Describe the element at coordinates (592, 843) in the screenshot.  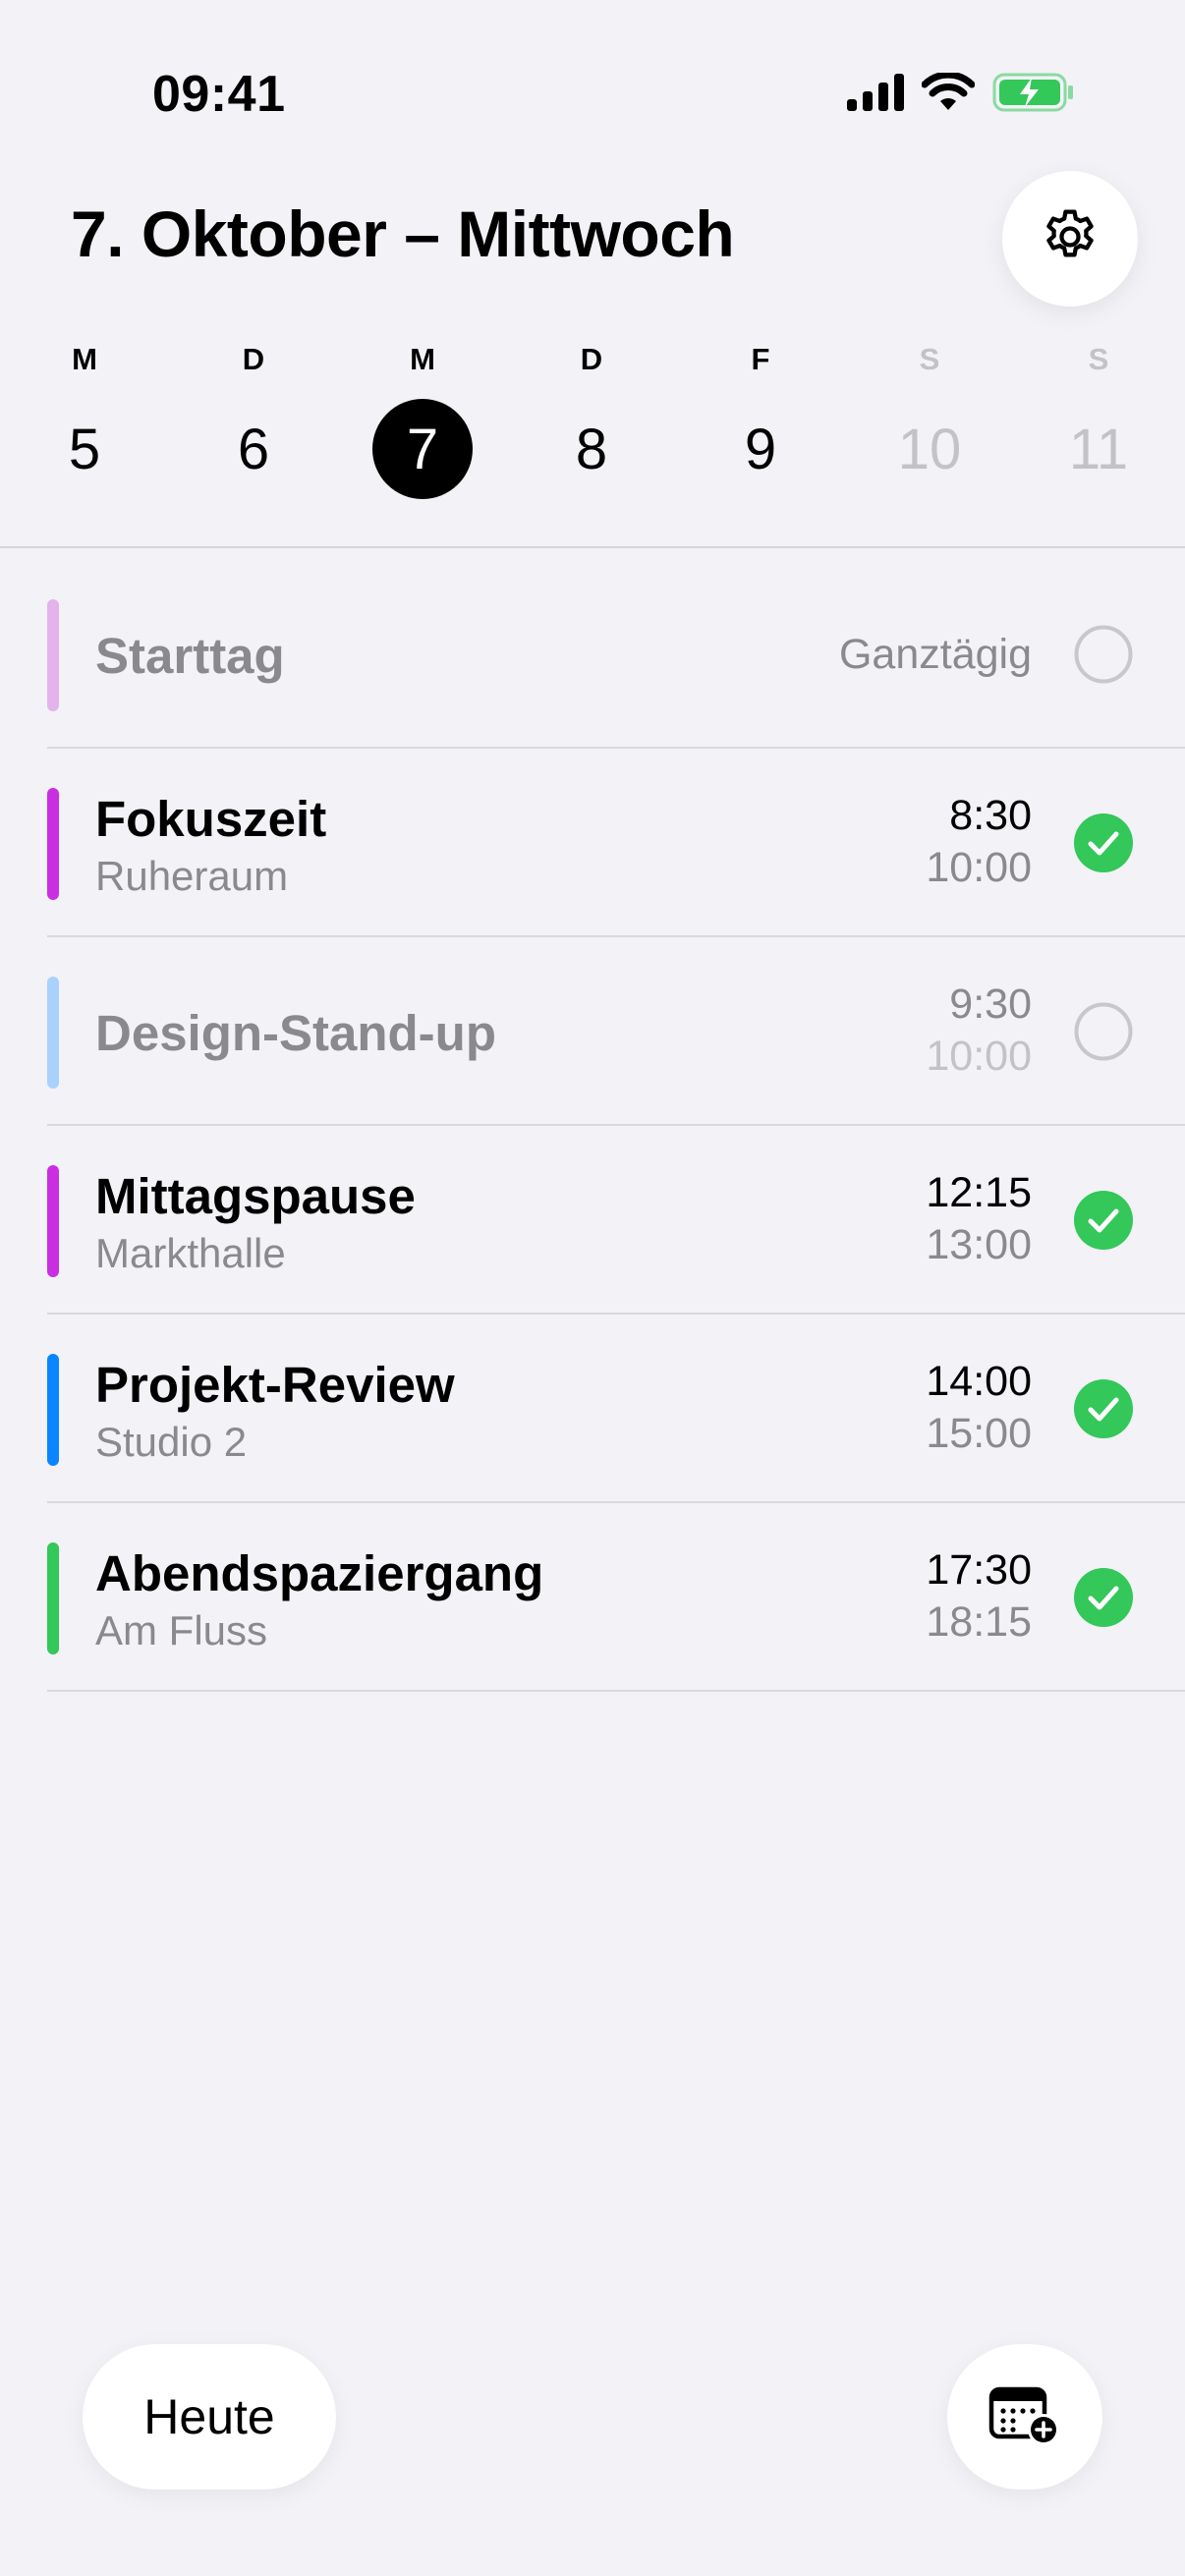
I see `event-row-fokuszeit: Fokuszeit Ruheraum 8:30 10:00` at that location.